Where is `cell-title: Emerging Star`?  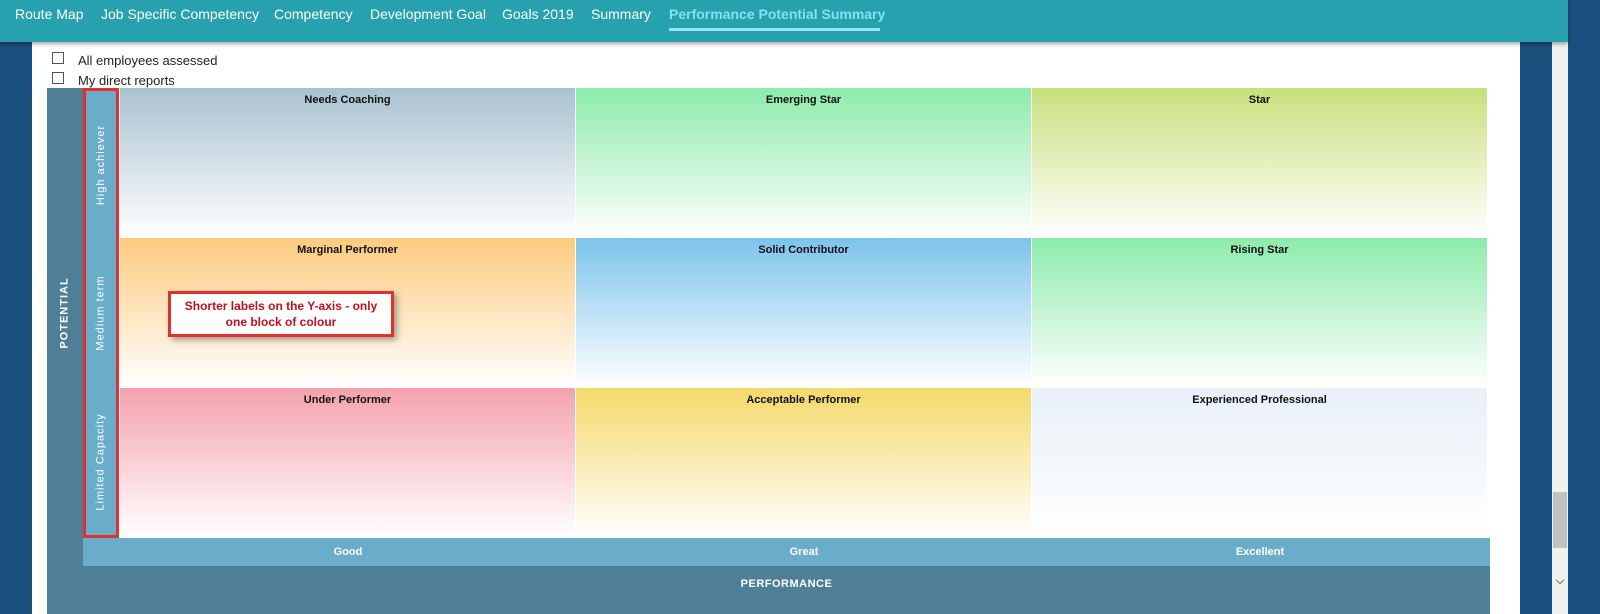 cell-title: Emerging Star is located at coordinates (803, 100).